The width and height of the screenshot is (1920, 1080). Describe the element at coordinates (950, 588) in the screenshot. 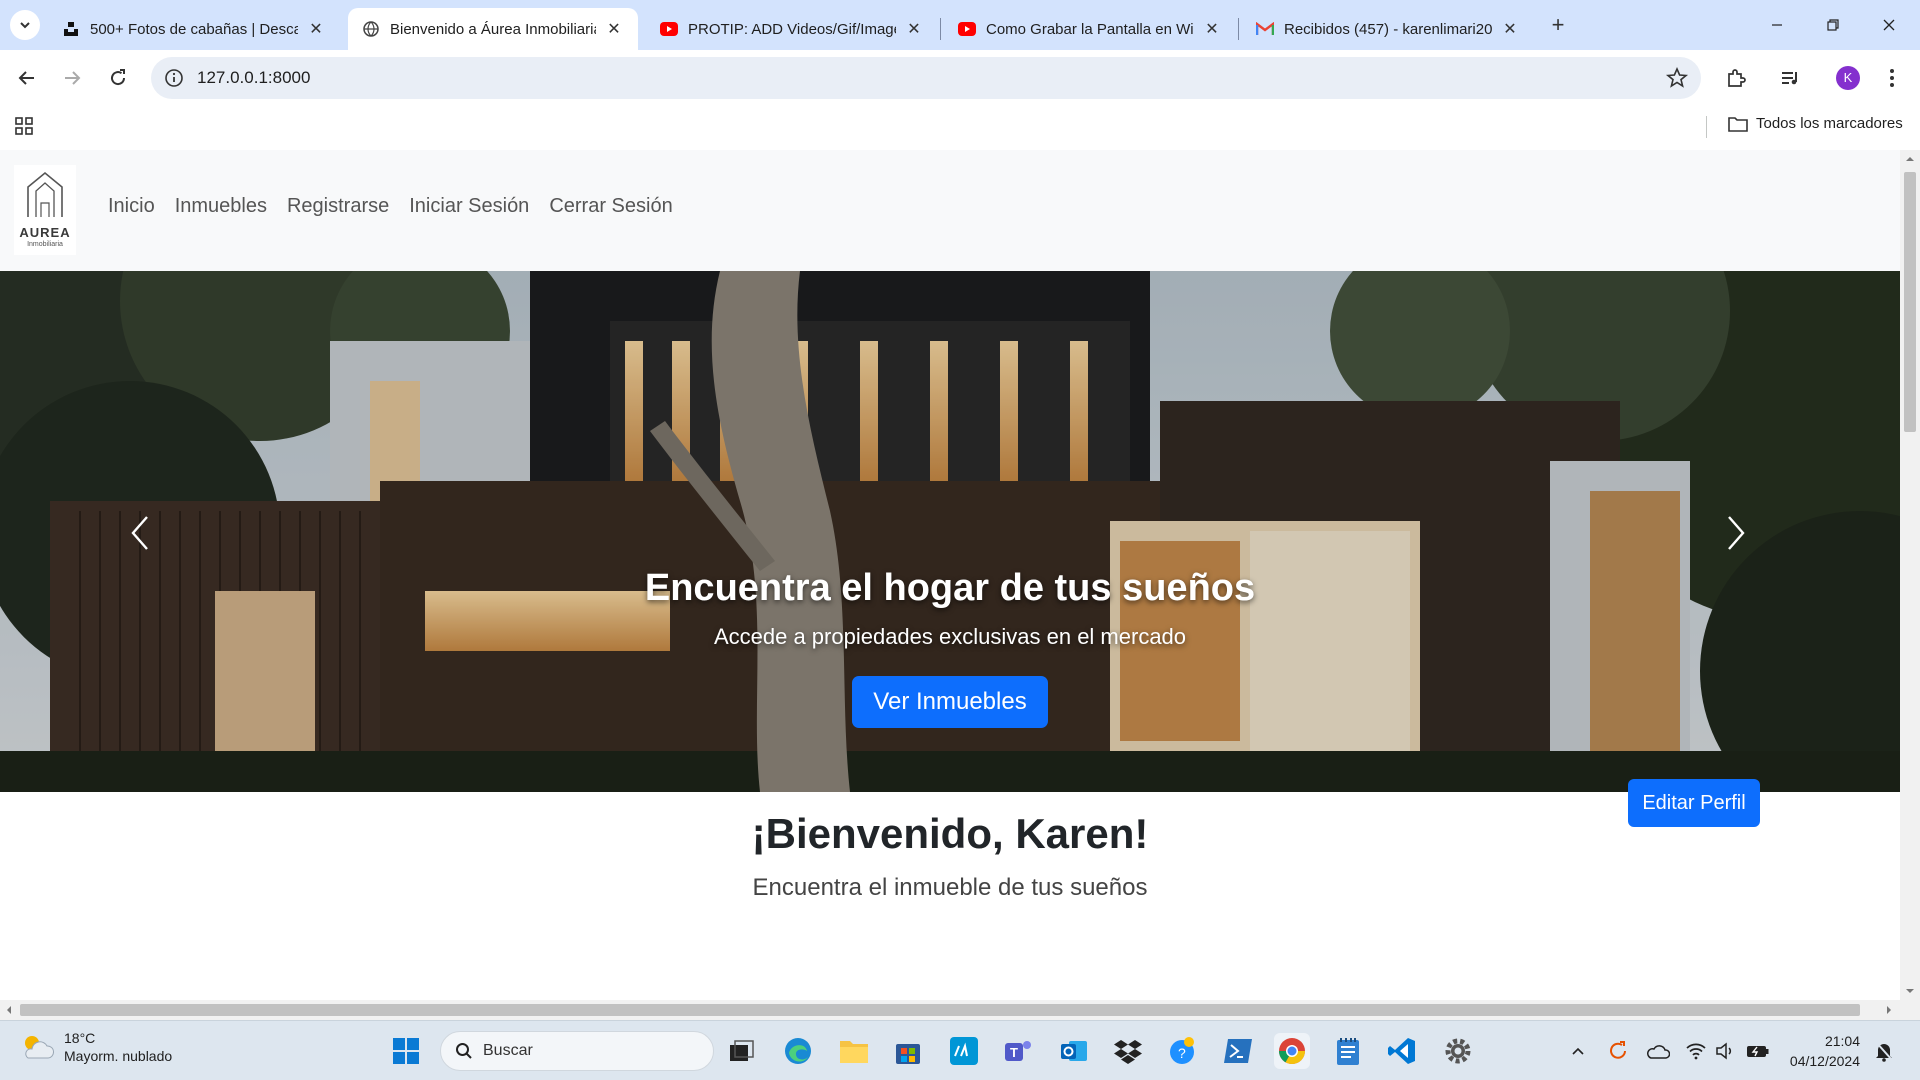

I see `hero-title: Encuentra el hogar de tus sueños` at that location.